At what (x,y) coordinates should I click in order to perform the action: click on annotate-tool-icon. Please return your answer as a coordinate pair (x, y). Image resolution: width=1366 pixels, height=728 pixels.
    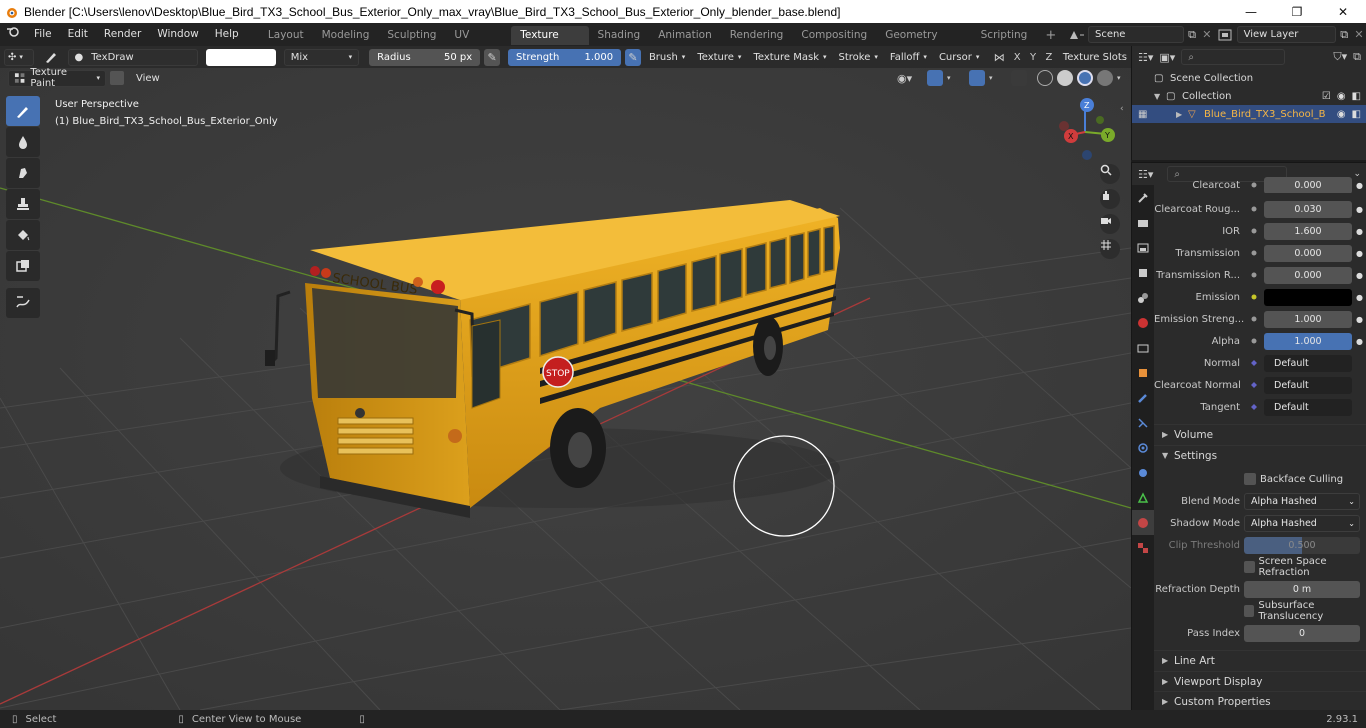
    Looking at the image, I should click on (23, 303).